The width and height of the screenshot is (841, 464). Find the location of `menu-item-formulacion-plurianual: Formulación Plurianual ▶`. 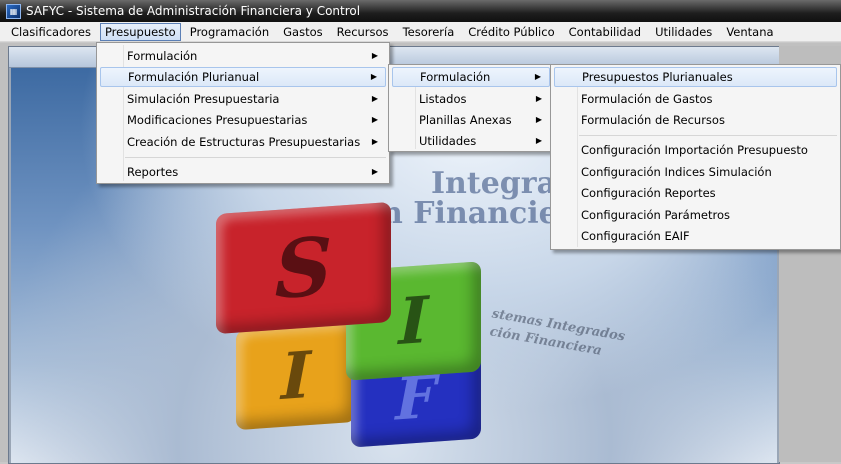

menu-item-formulacion-plurianual: Formulación Plurianual ▶ is located at coordinates (243, 77).